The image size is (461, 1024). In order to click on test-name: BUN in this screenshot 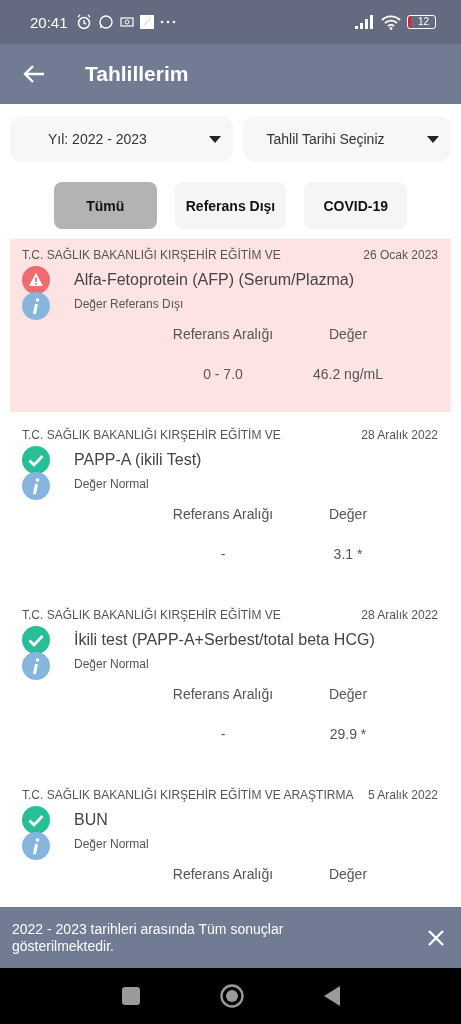, I will do `click(91, 820)`.